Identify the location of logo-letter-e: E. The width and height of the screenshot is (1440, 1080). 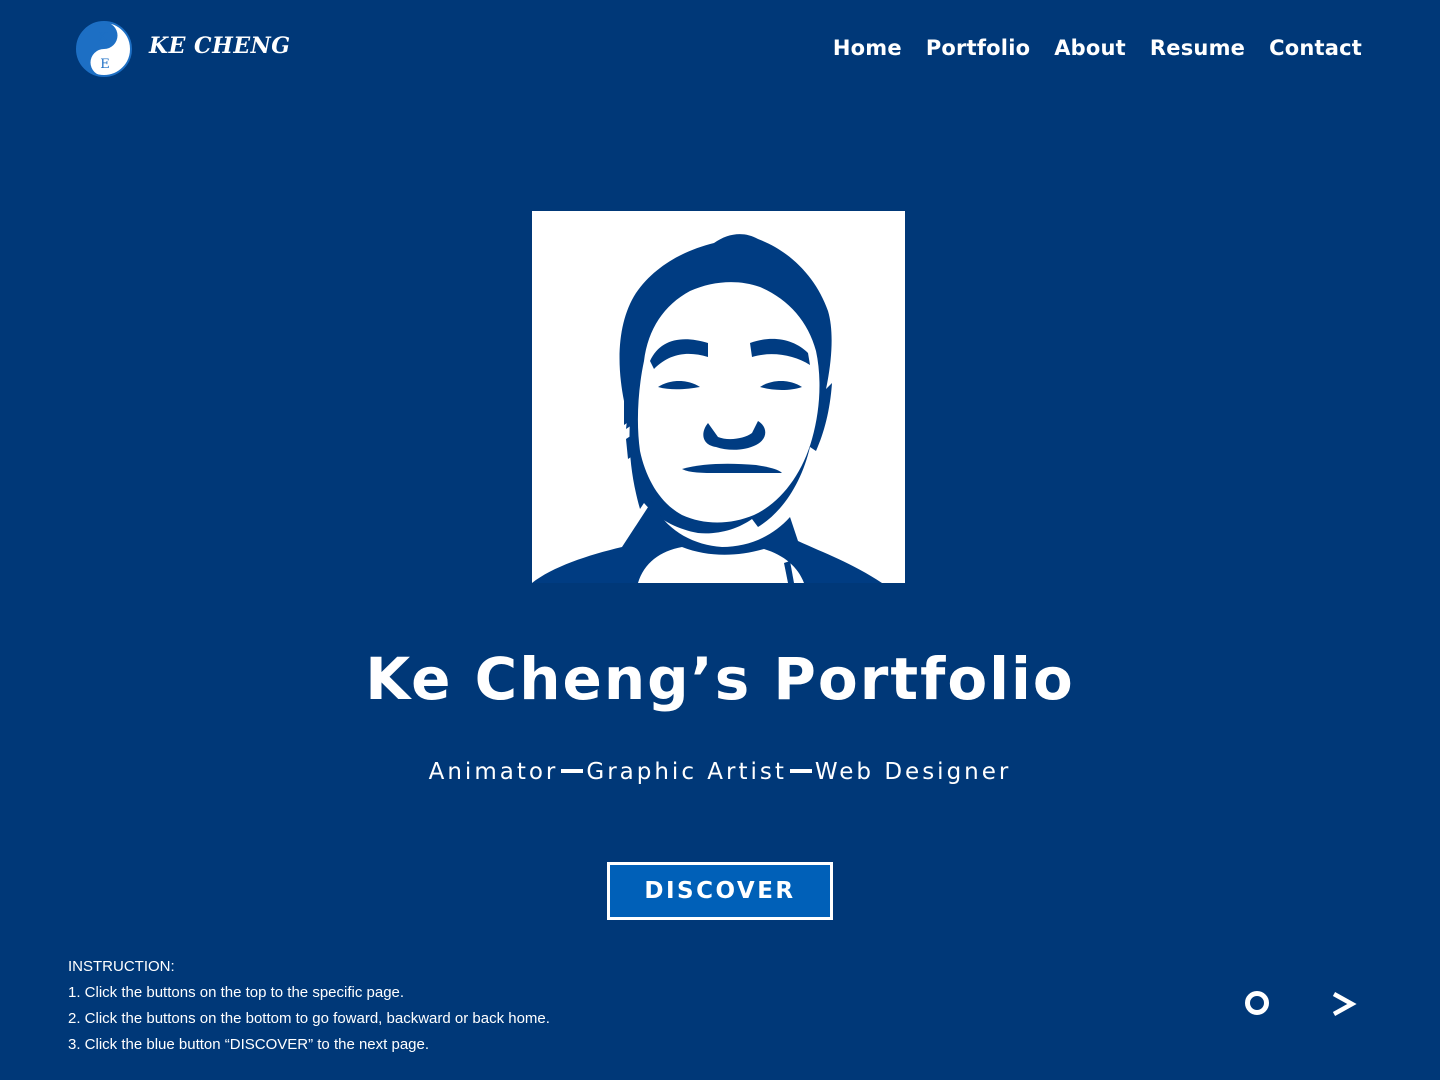
(105, 64).